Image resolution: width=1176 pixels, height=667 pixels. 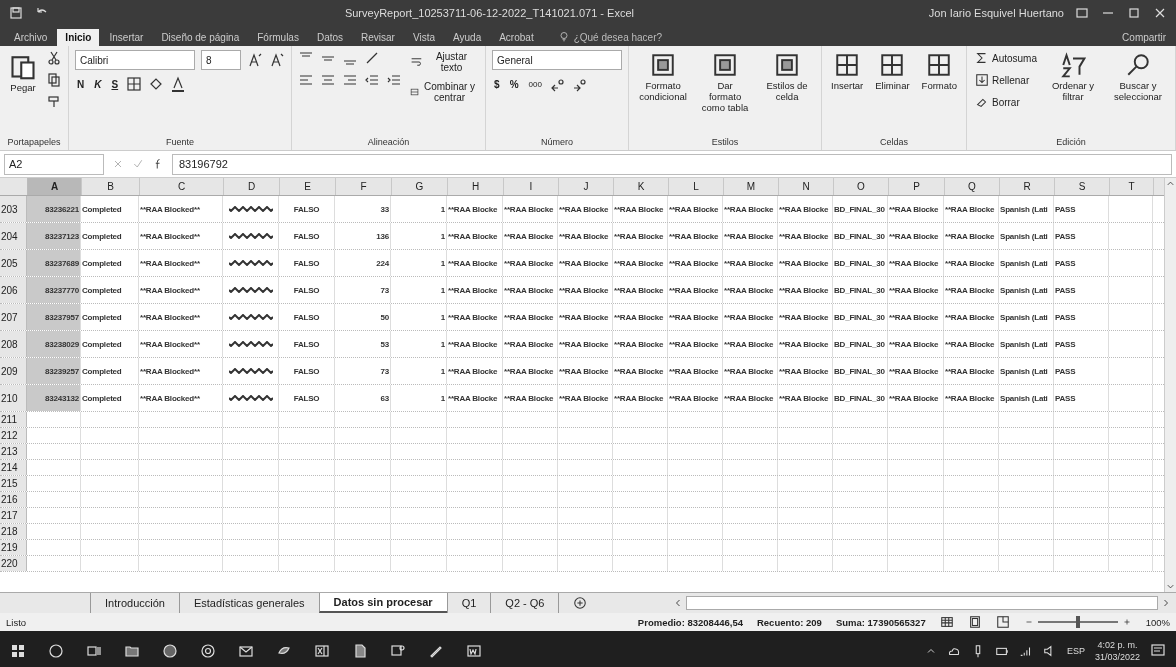 What do you see at coordinates (444, 62) in the screenshot?
I see `wrap-text-button: Ajustar texto` at bounding box center [444, 62].